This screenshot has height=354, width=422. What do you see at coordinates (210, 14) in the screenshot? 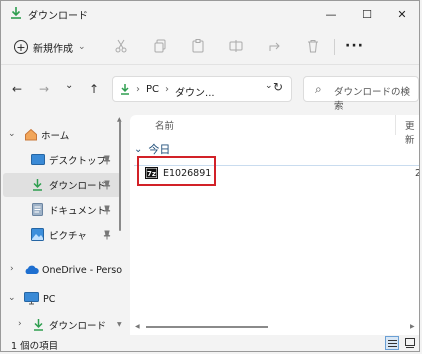
I see `title-bar: ダウンロード — ☐ ✕` at bounding box center [210, 14].